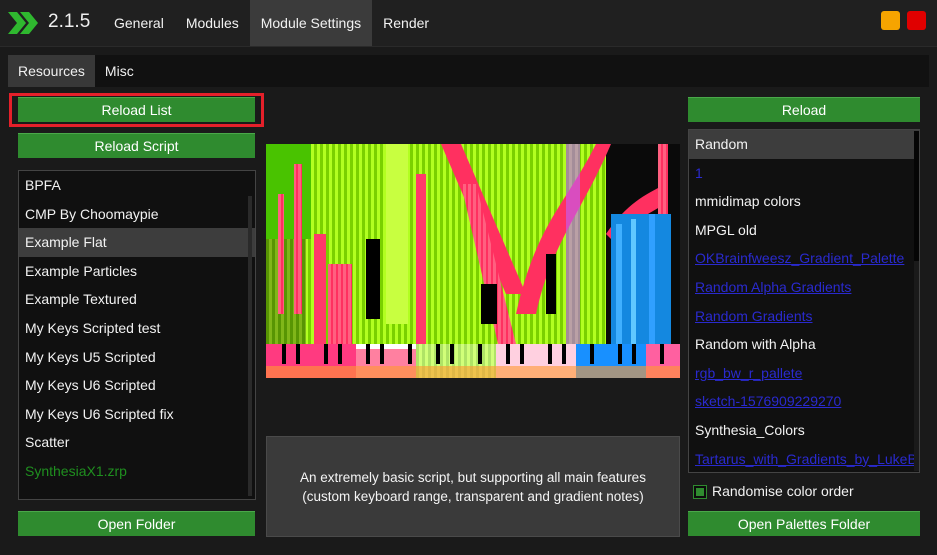  Describe the element at coordinates (916, 301) in the screenshot. I see `palette-list-scrollbar` at that location.